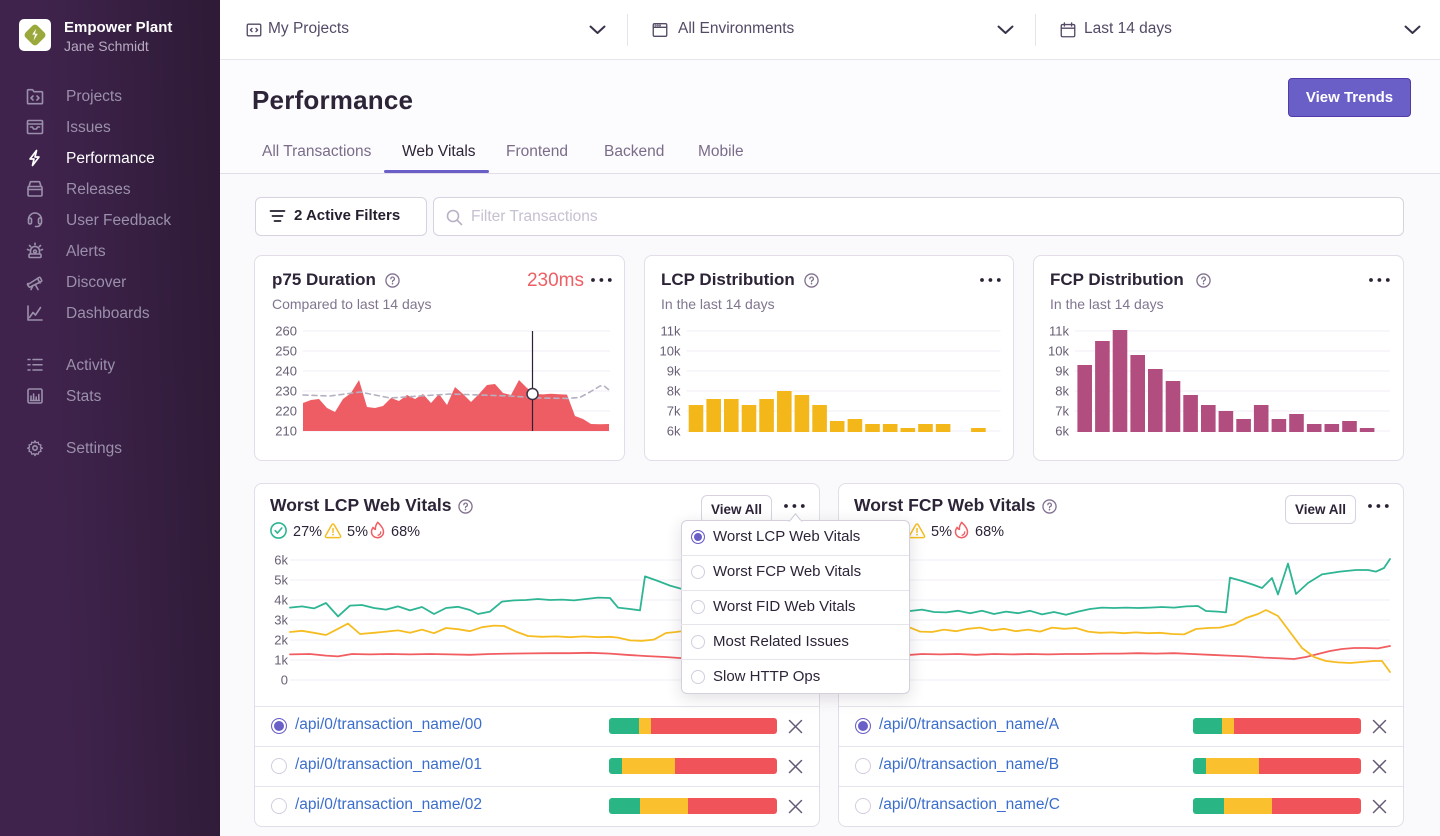 This screenshot has width=1440, height=836. What do you see at coordinates (286, 371) in the screenshot?
I see `svg-text: 240` at bounding box center [286, 371].